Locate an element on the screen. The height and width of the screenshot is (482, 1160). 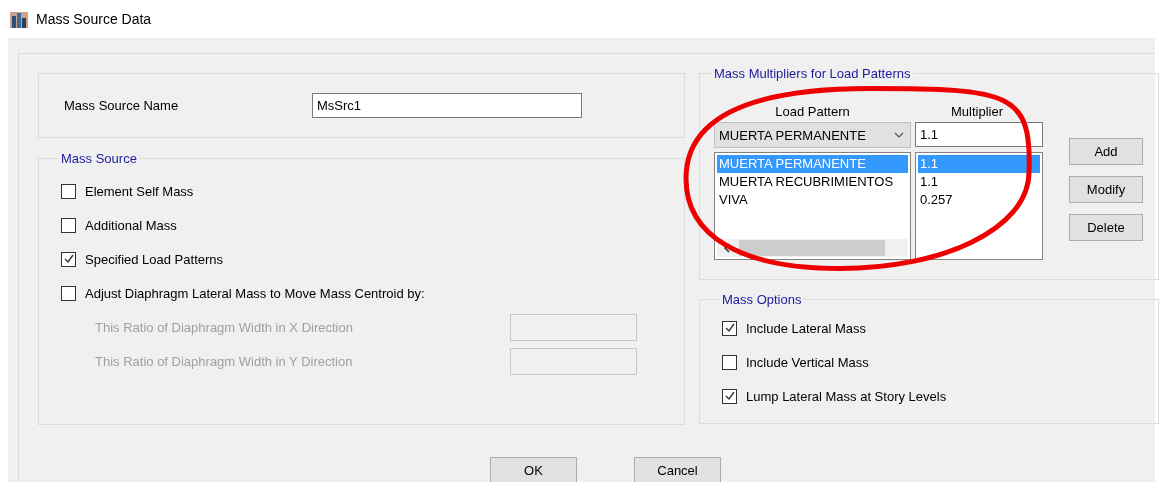
horizontal-scrollbar is located at coordinates (812, 248).